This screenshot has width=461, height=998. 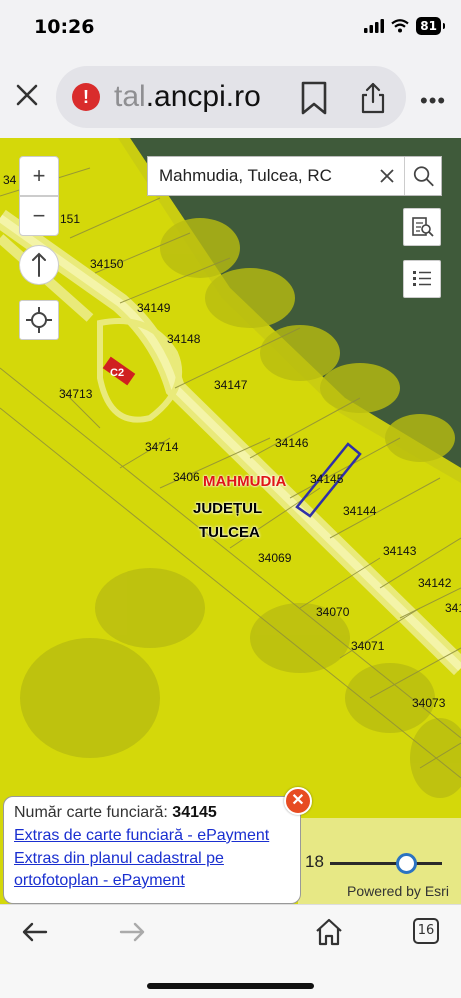 I want to click on more-menu-button: •••, so click(x=433, y=101).